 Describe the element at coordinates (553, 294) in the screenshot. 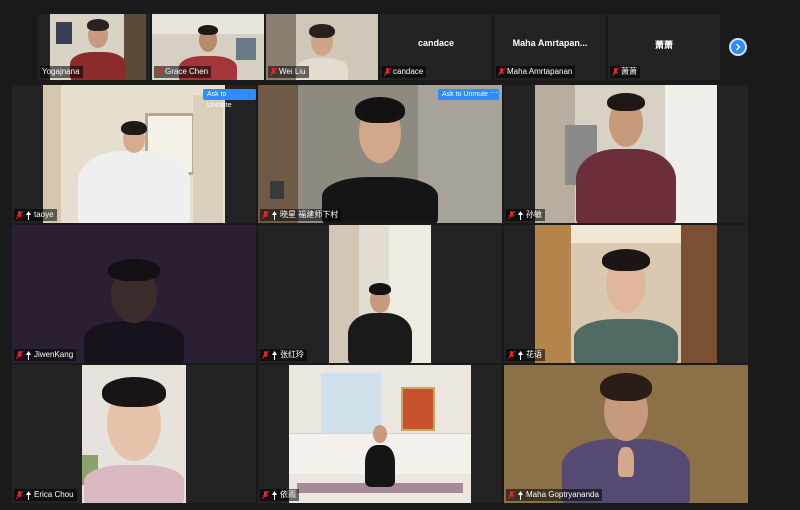

I see `curtain` at that location.